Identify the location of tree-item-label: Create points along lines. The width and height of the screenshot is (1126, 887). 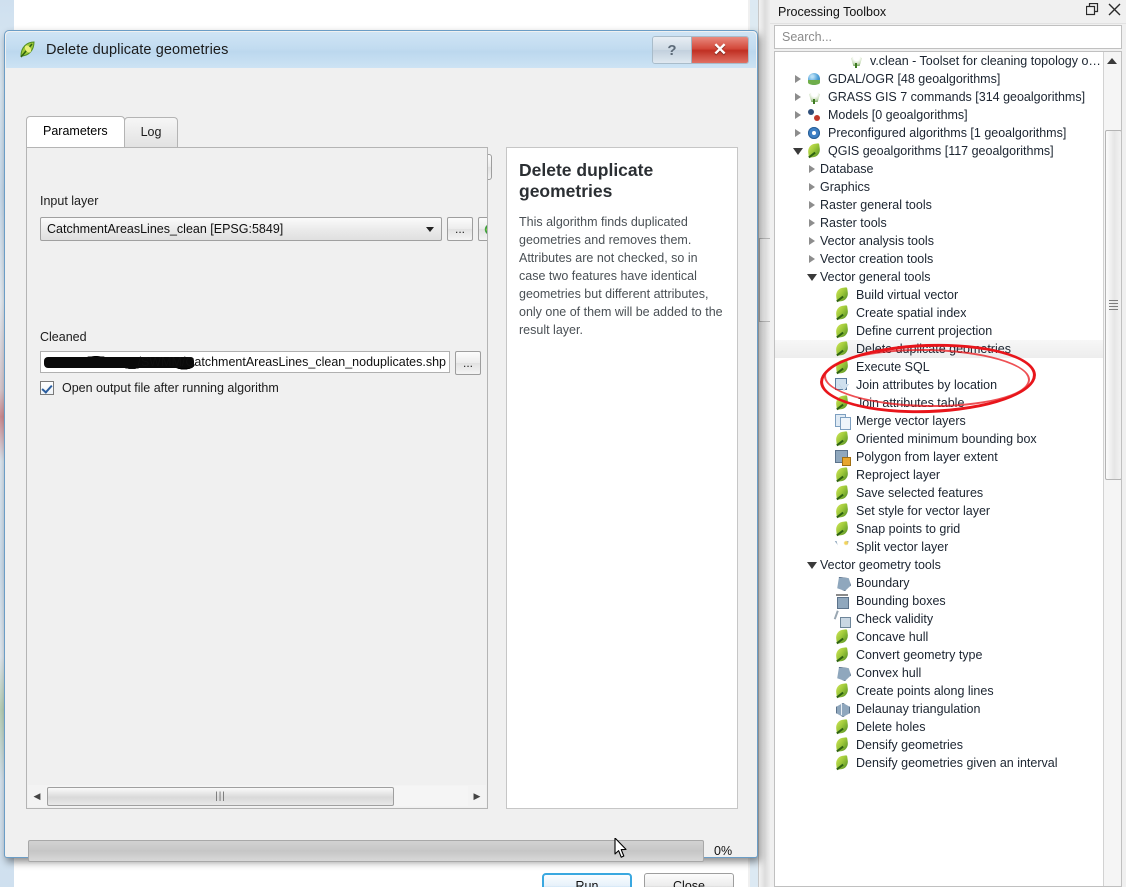
(925, 691).